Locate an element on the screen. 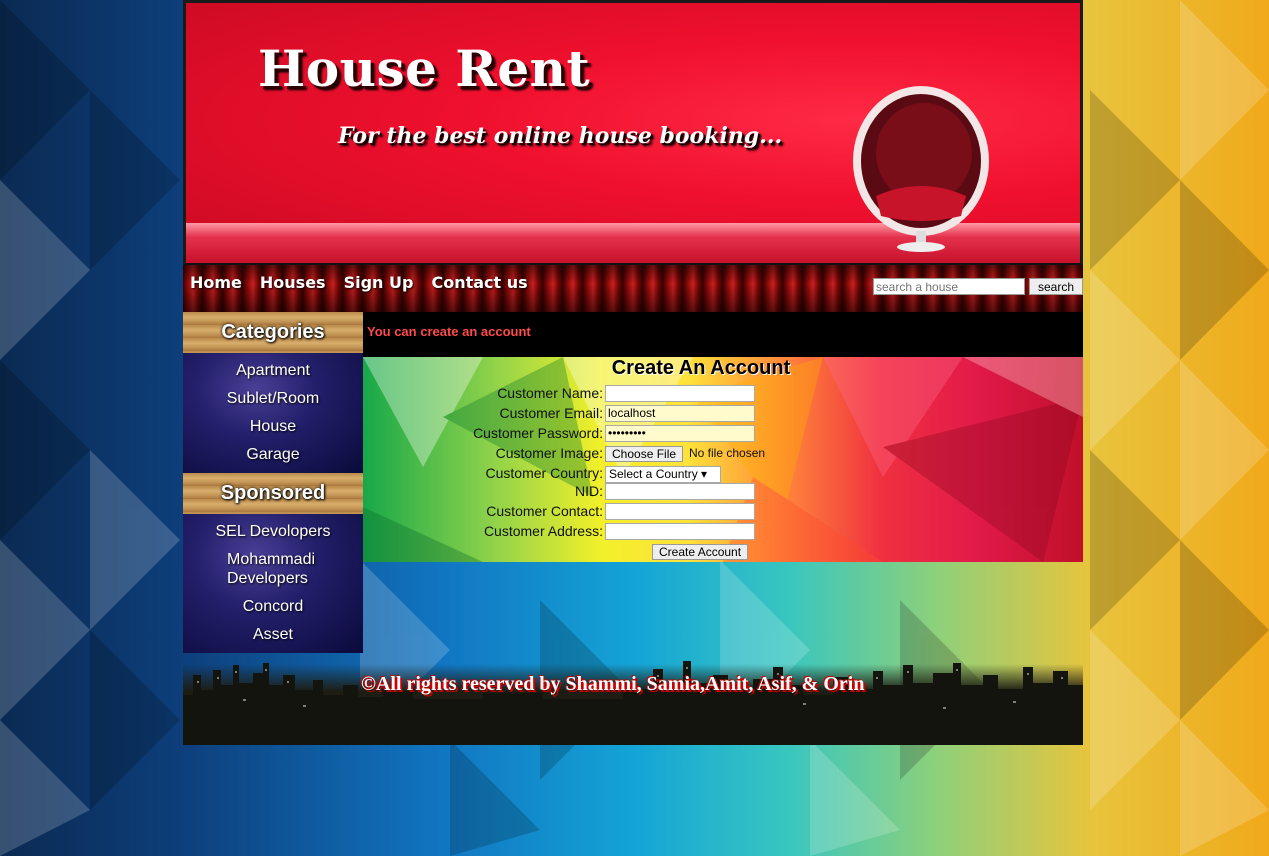 This screenshot has width=1269, height=856. search-form: search is located at coordinates (978, 286).